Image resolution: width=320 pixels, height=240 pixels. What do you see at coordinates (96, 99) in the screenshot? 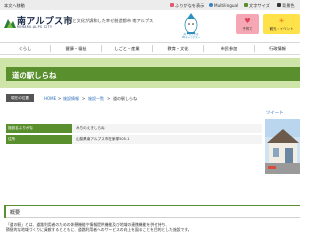
I see `breadcrumb-facility-list-link: 施設一覧` at bounding box center [96, 99].